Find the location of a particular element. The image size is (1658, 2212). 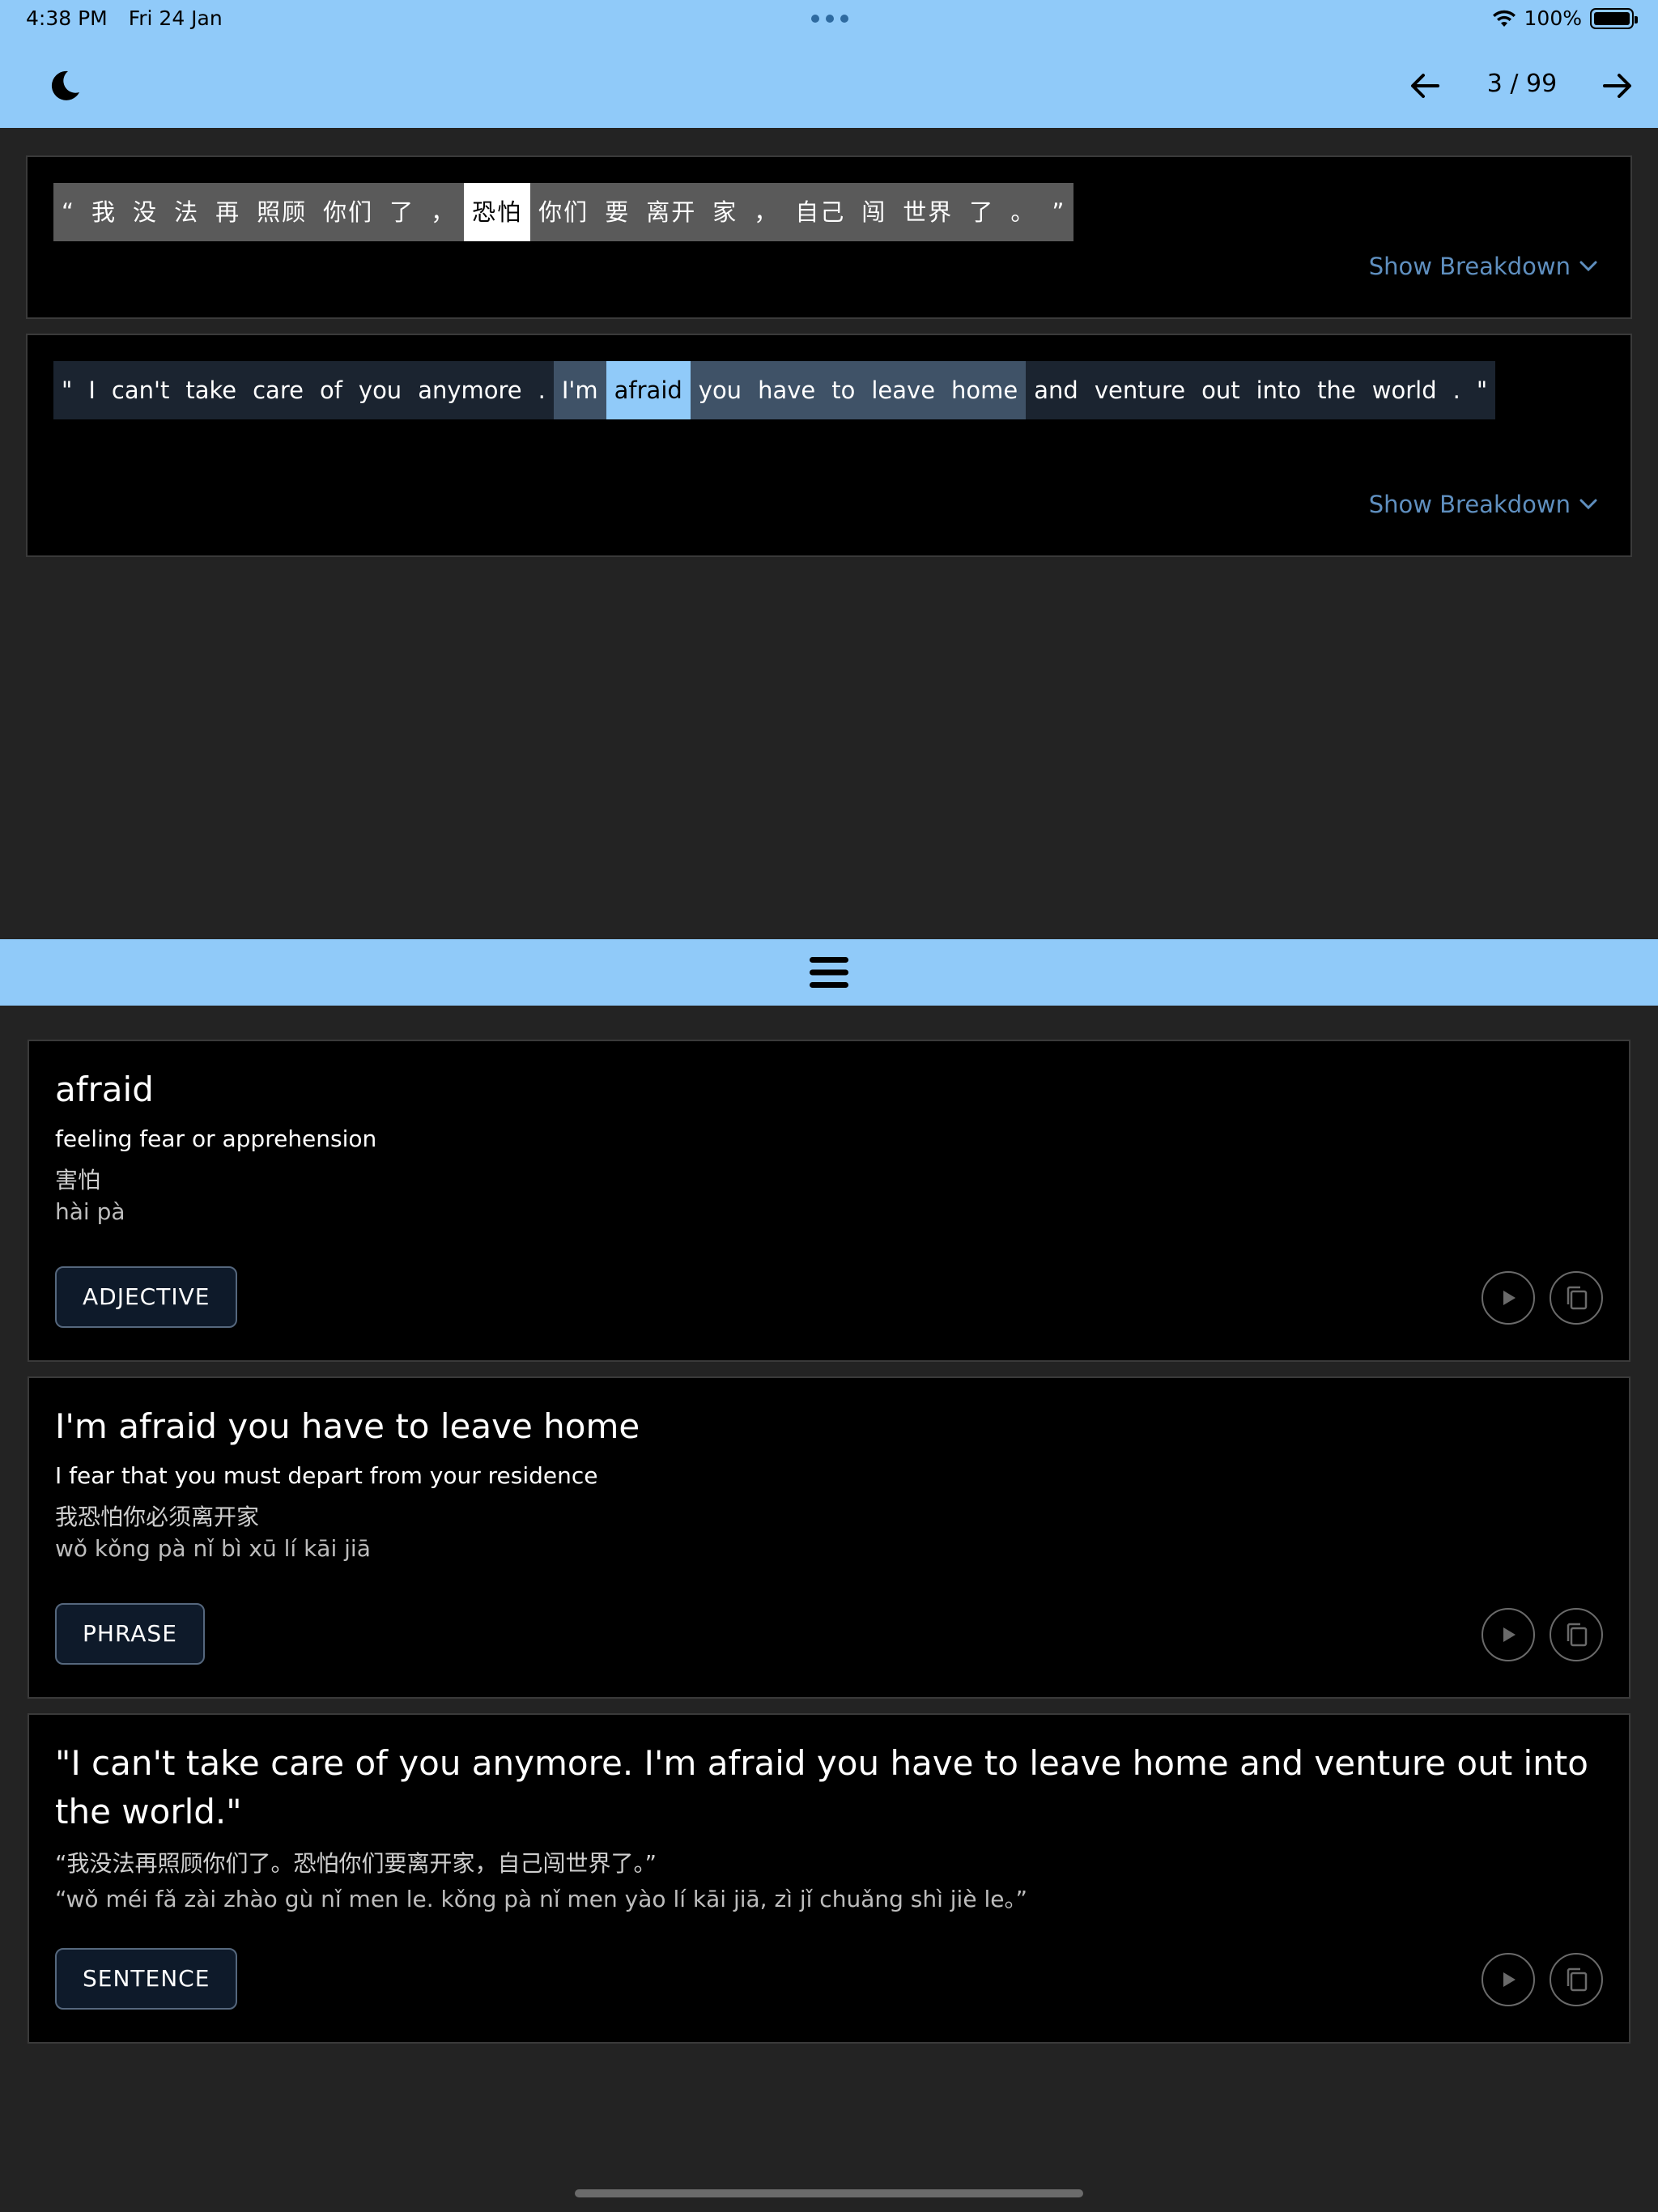

home-indicator is located at coordinates (829, 2193).